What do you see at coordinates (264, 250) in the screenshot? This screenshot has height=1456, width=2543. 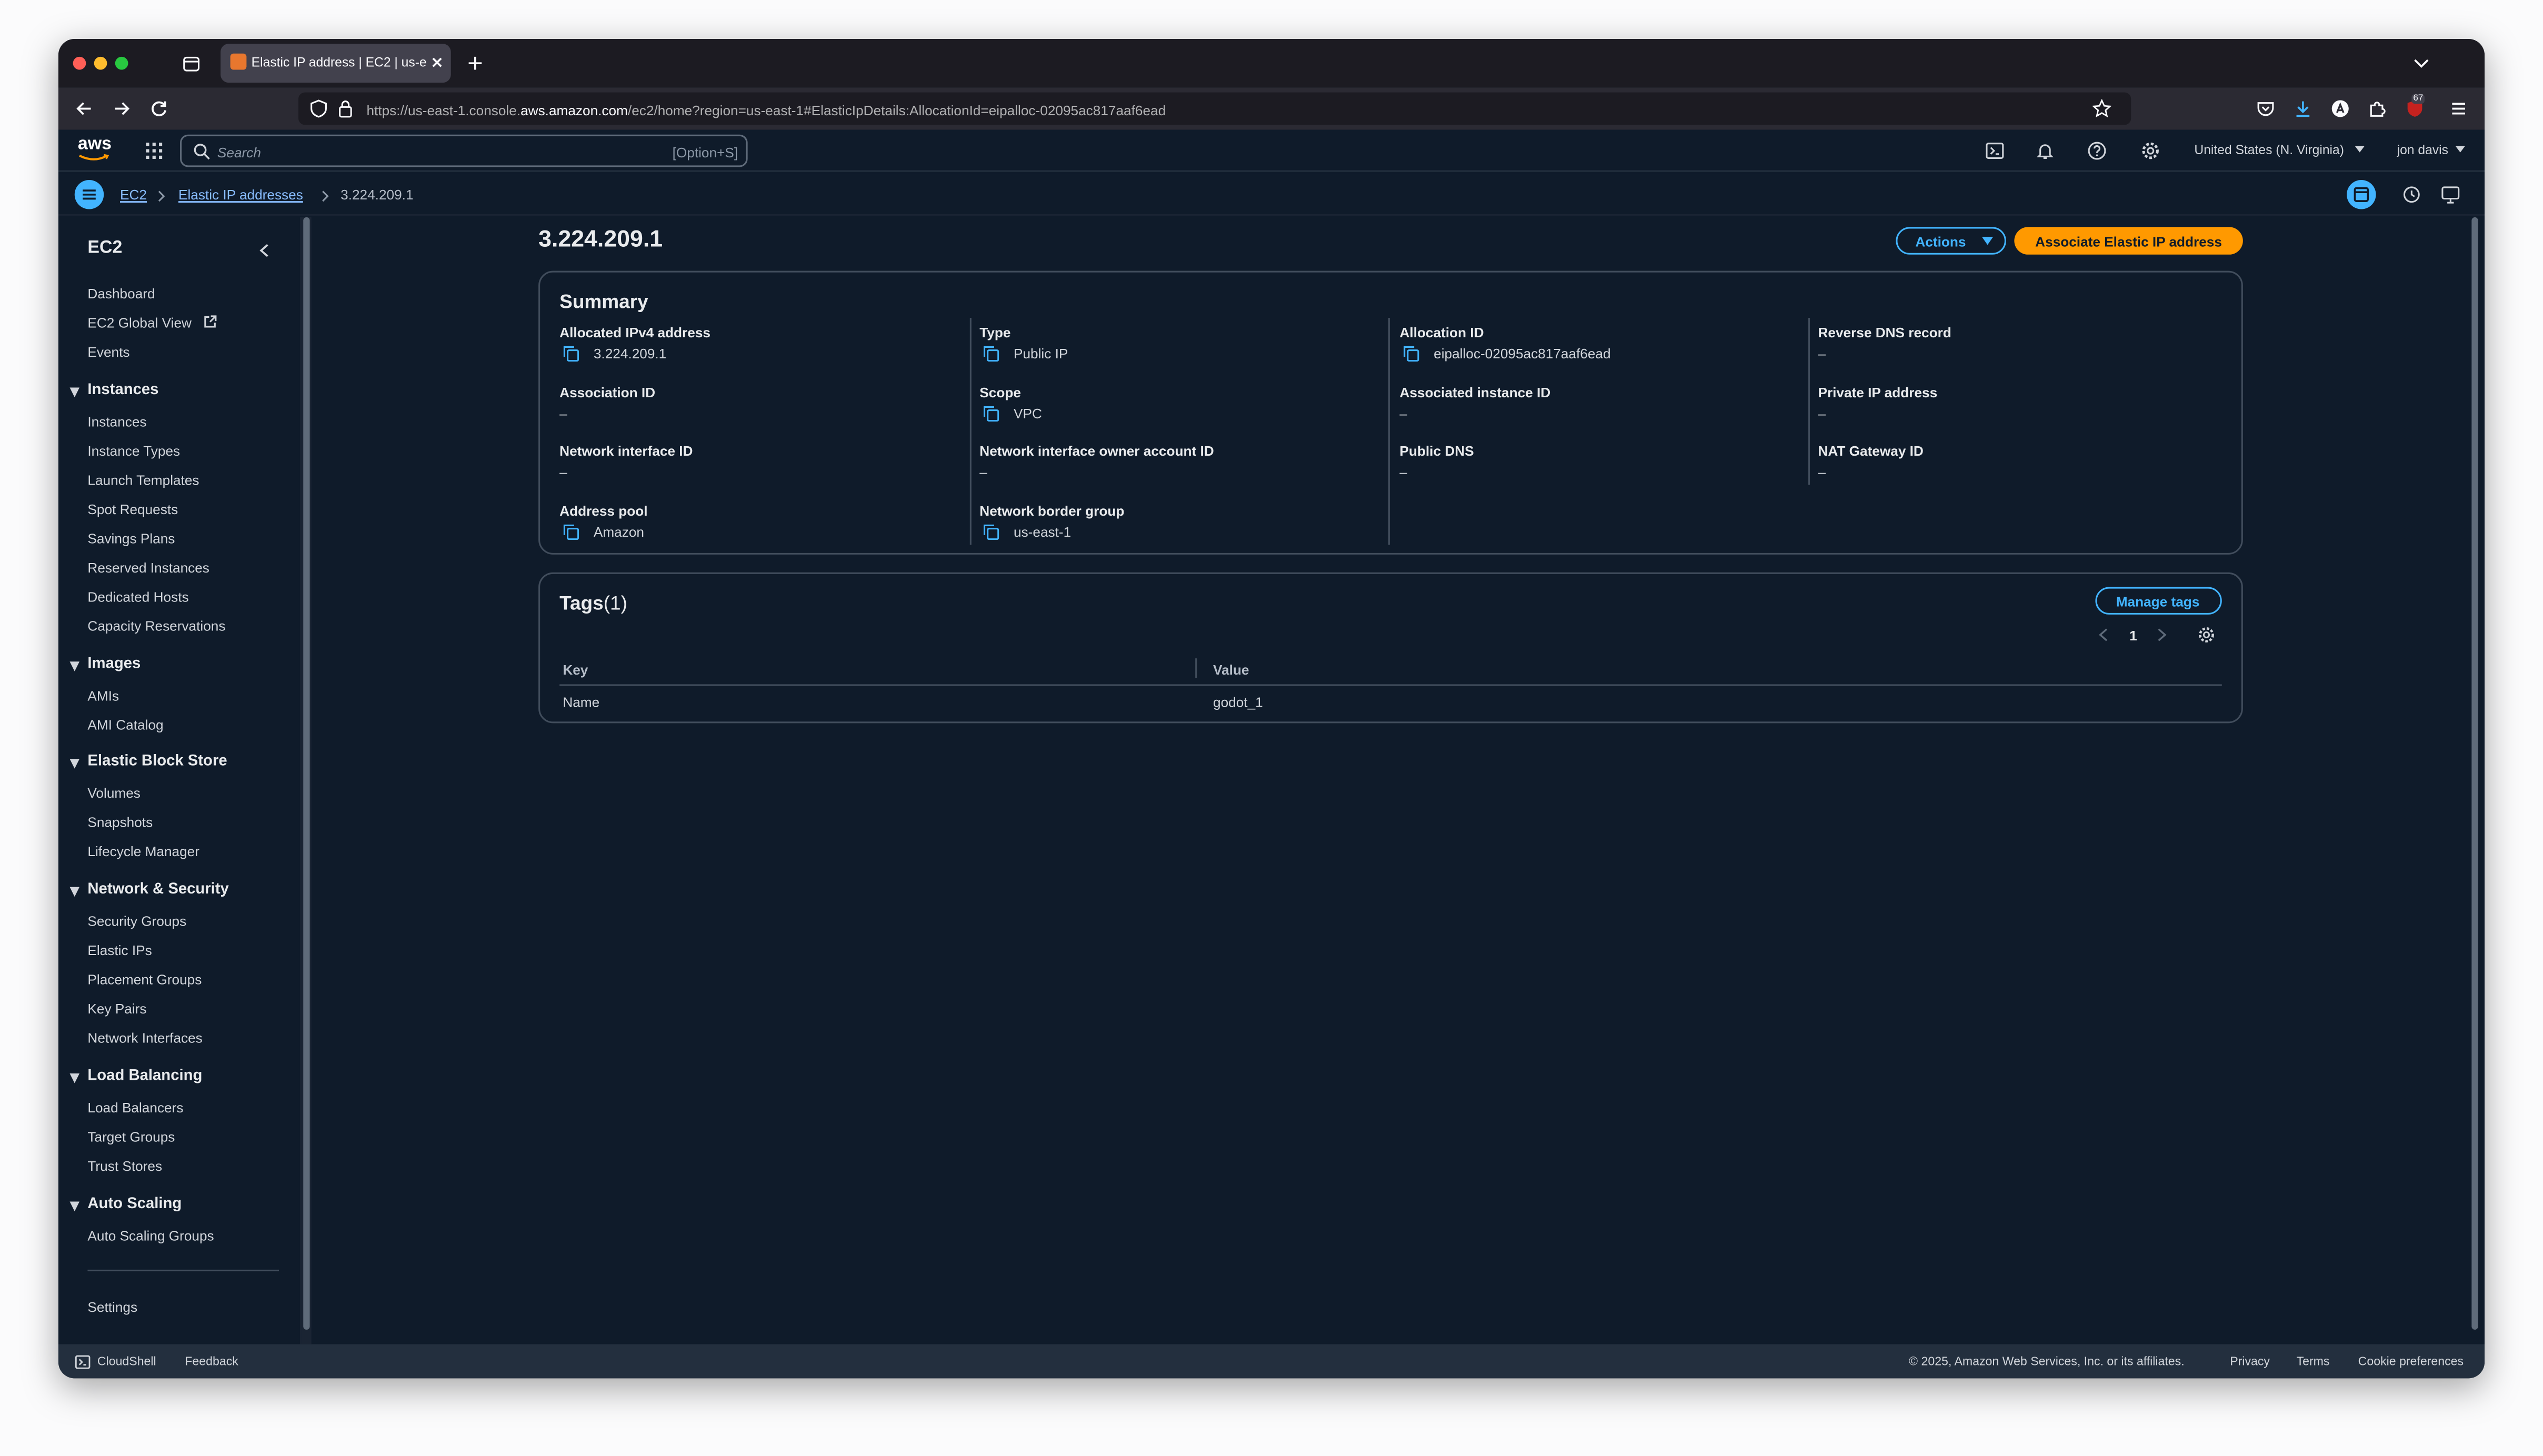 I see `collapse-nav-chevron-icon` at bounding box center [264, 250].